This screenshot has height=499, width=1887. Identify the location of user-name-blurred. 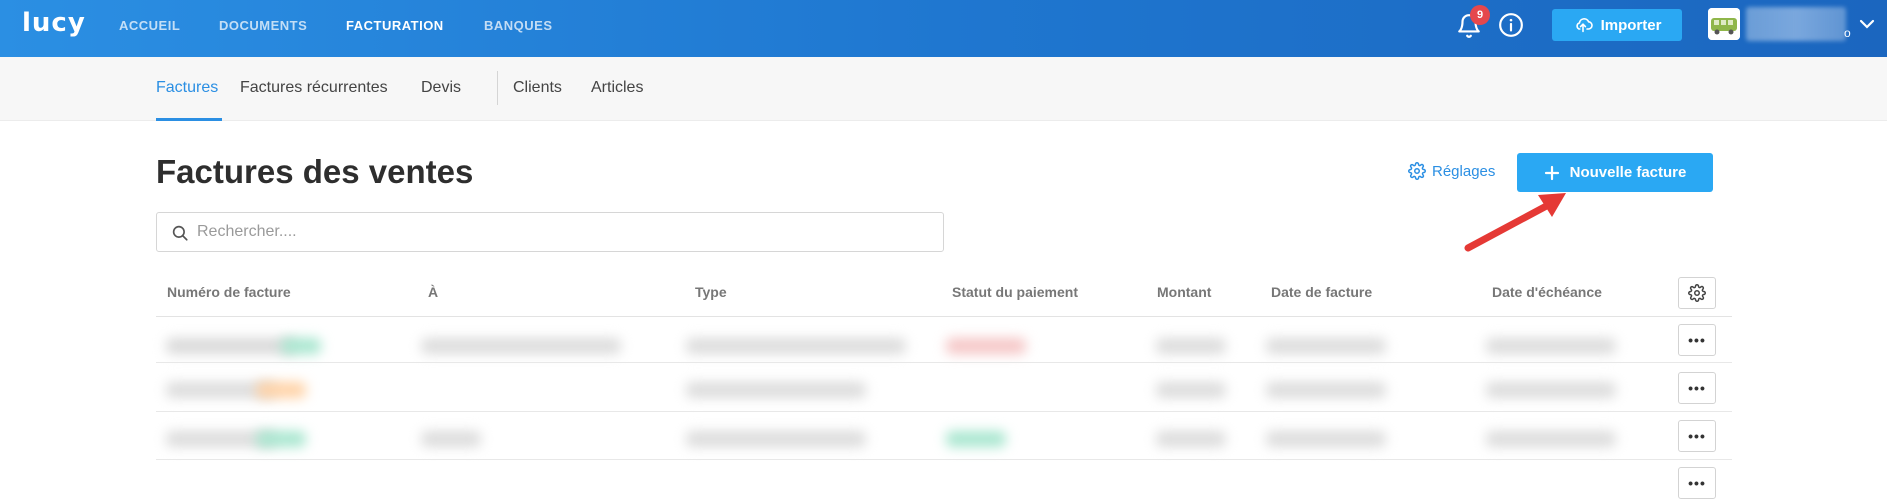
(1796, 24).